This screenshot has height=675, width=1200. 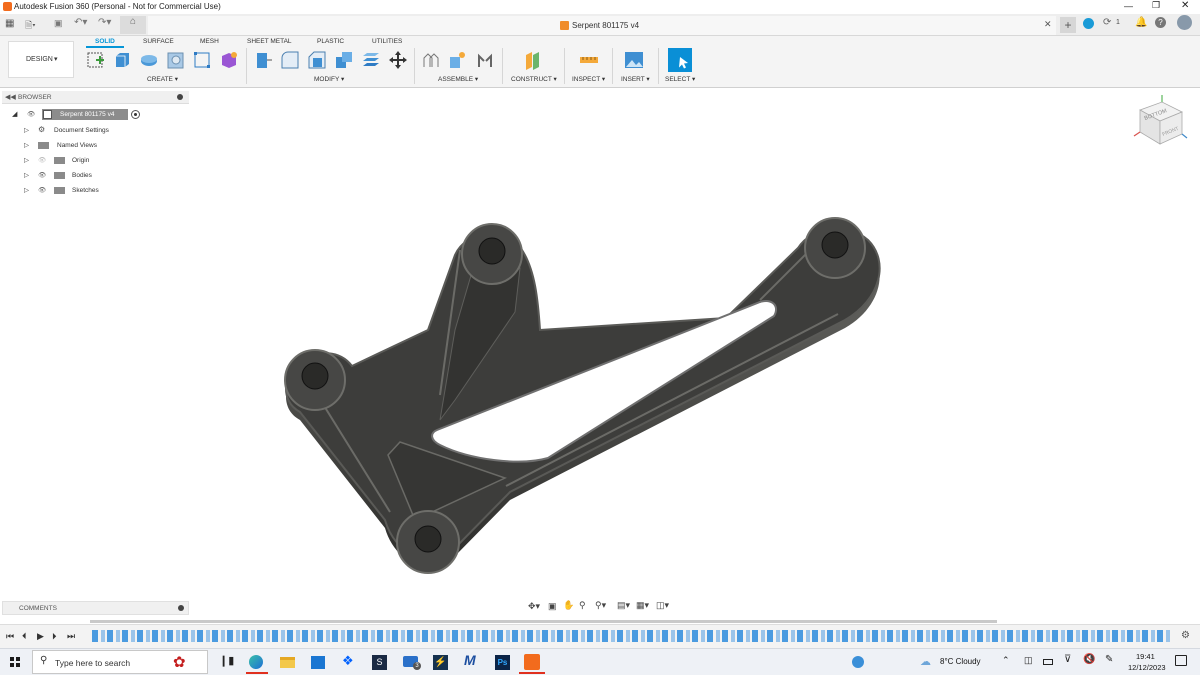 What do you see at coordinates (1048, 662) in the screenshot?
I see `battery-icon` at bounding box center [1048, 662].